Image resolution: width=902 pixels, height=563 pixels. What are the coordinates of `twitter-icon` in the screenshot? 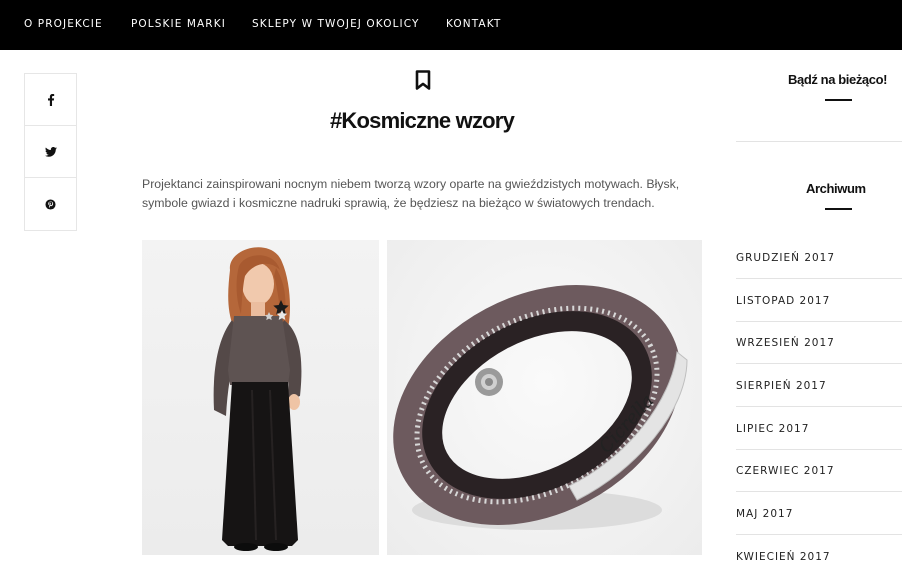 It's located at (50, 151).